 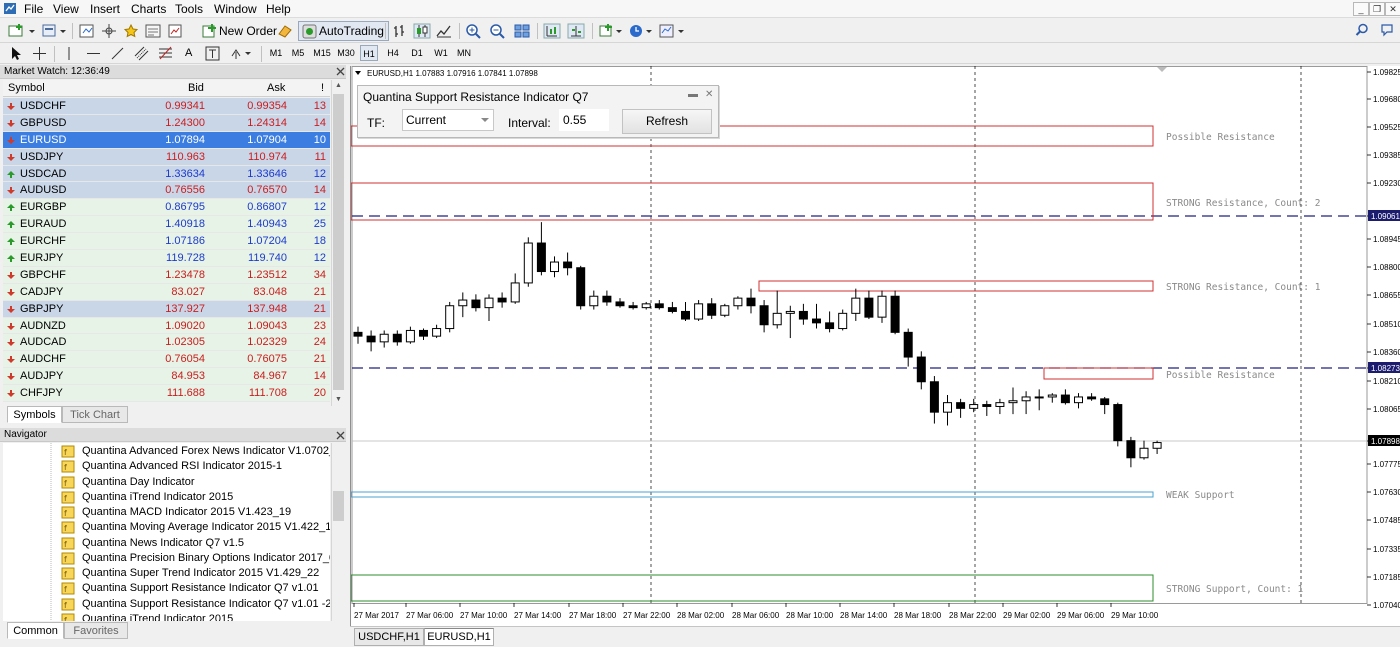 What do you see at coordinates (166, 258) in the screenshot?
I see `market-watch-row: EURJPY 119.728 119.740 12` at bounding box center [166, 258].